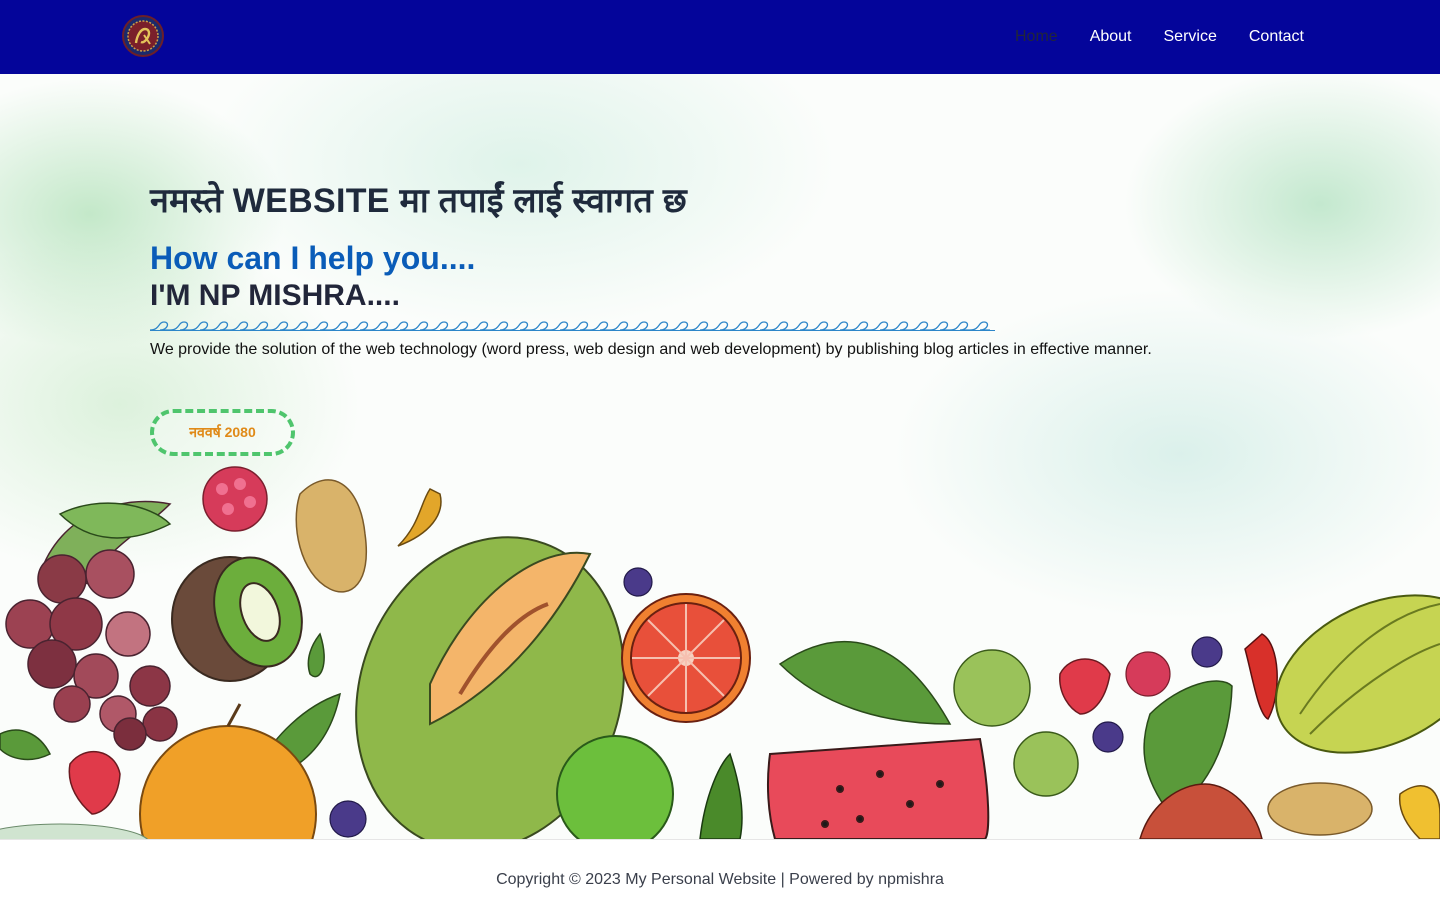 The height and width of the screenshot is (919, 1440). Describe the element at coordinates (1419, 812) in the screenshot. I see `pepper-right-illustration` at that location.